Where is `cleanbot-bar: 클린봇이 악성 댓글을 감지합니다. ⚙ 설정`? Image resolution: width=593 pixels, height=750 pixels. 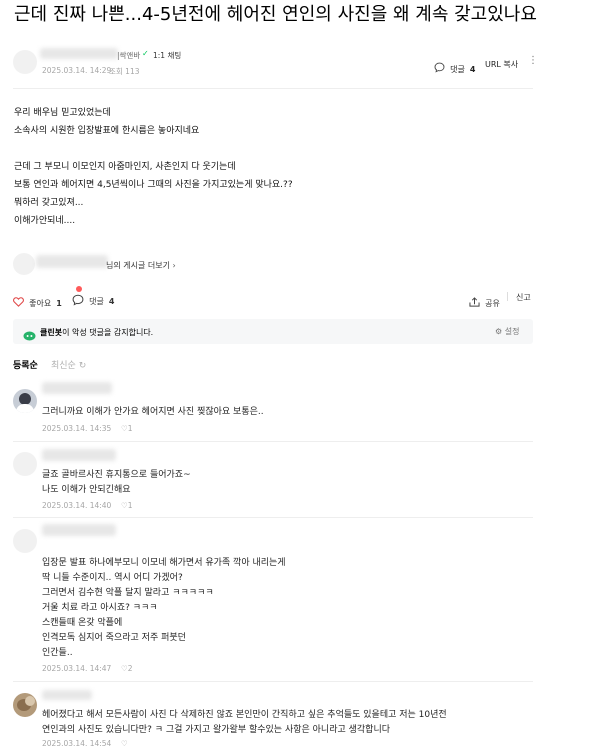 cleanbot-bar: 클린봇이 악성 댓글을 감지합니다. ⚙ 설정 is located at coordinates (273, 331).